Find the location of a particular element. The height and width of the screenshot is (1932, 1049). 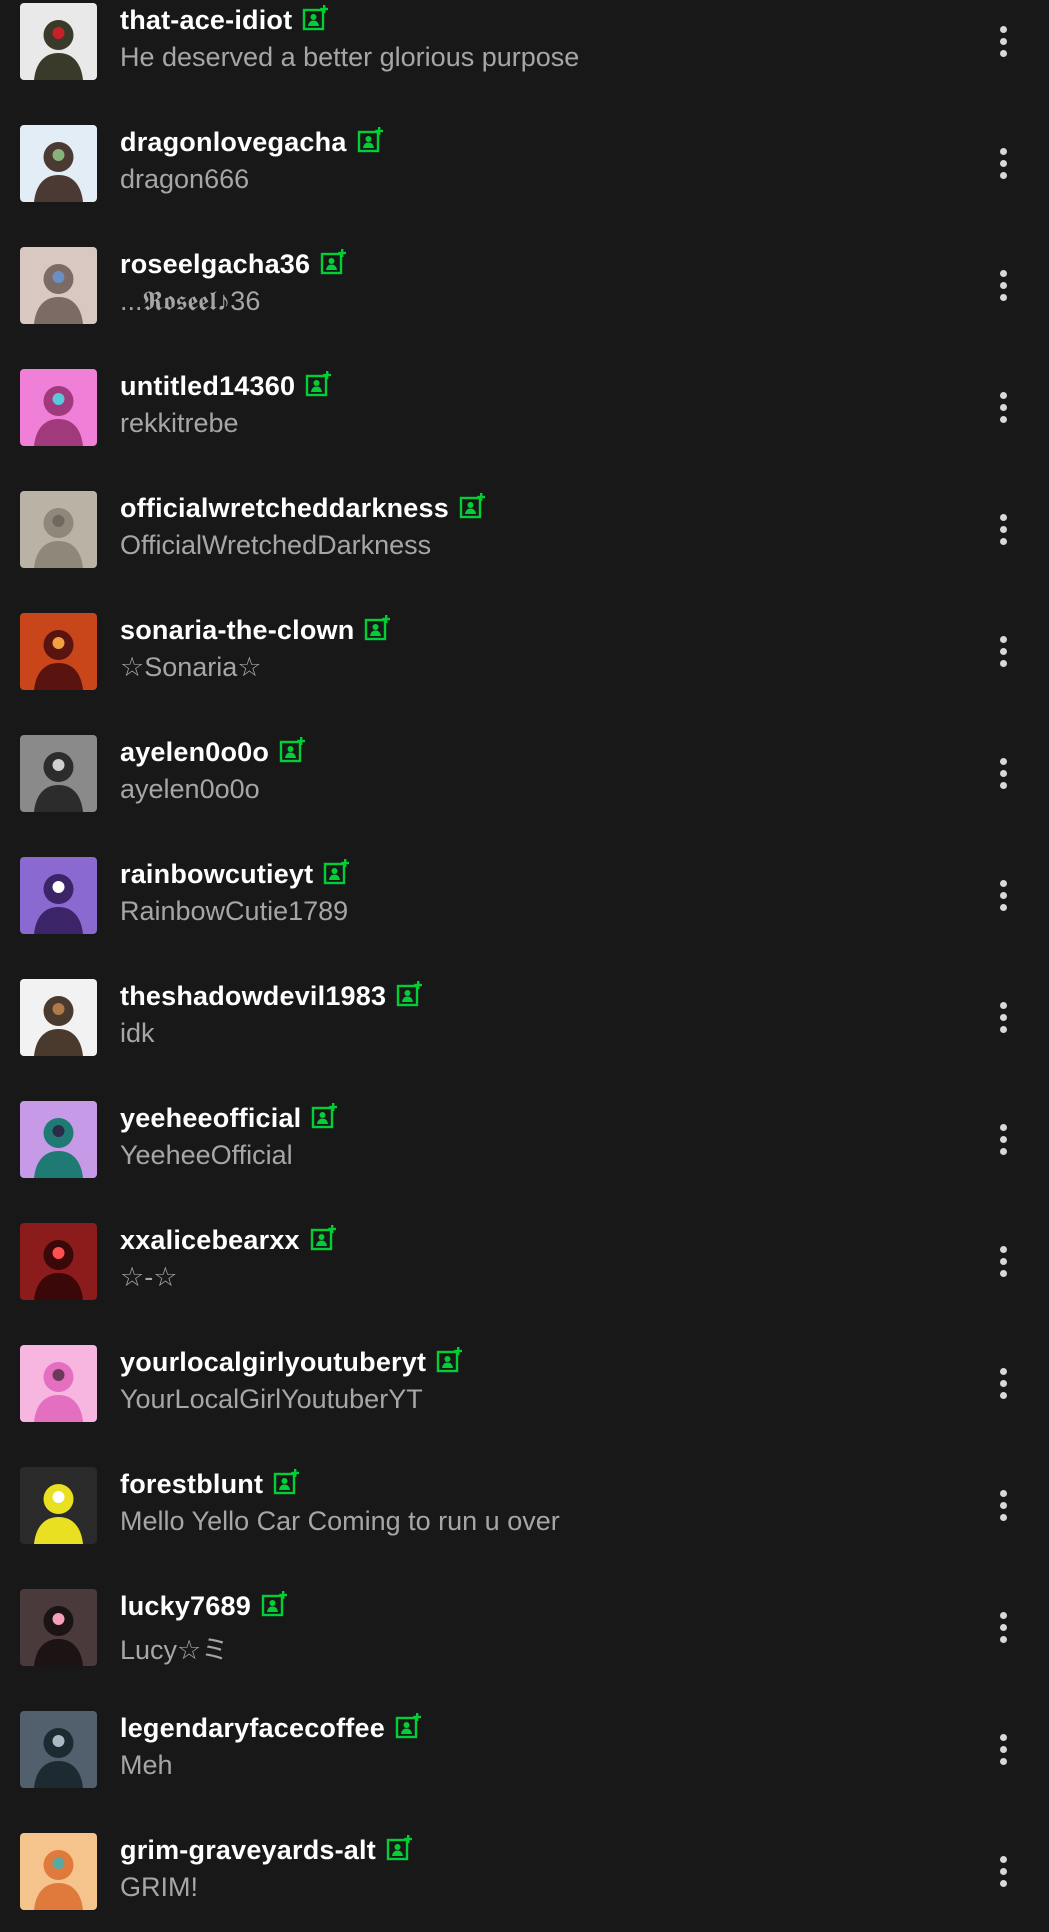

username: legendaryfacecoffee is located at coordinates (252, 1728).